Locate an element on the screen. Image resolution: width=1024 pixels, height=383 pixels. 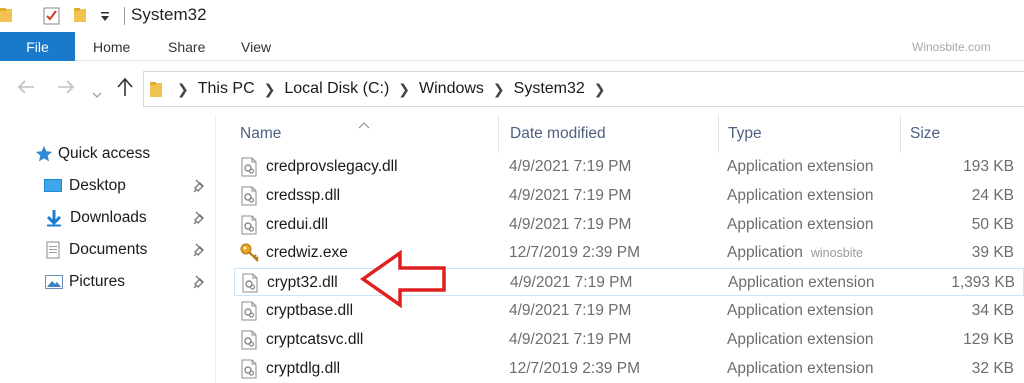
tab-view: View is located at coordinates (256, 46).